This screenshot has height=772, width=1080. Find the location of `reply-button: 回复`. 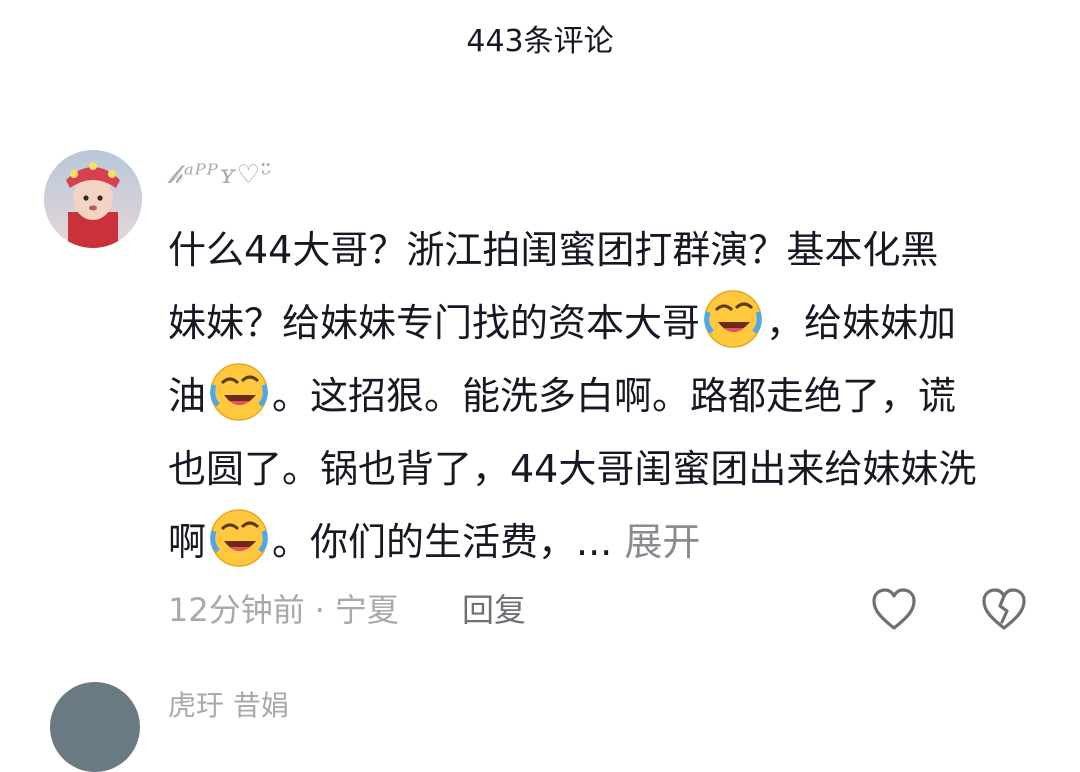

reply-button: 回复 is located at coordinates (494, 610).